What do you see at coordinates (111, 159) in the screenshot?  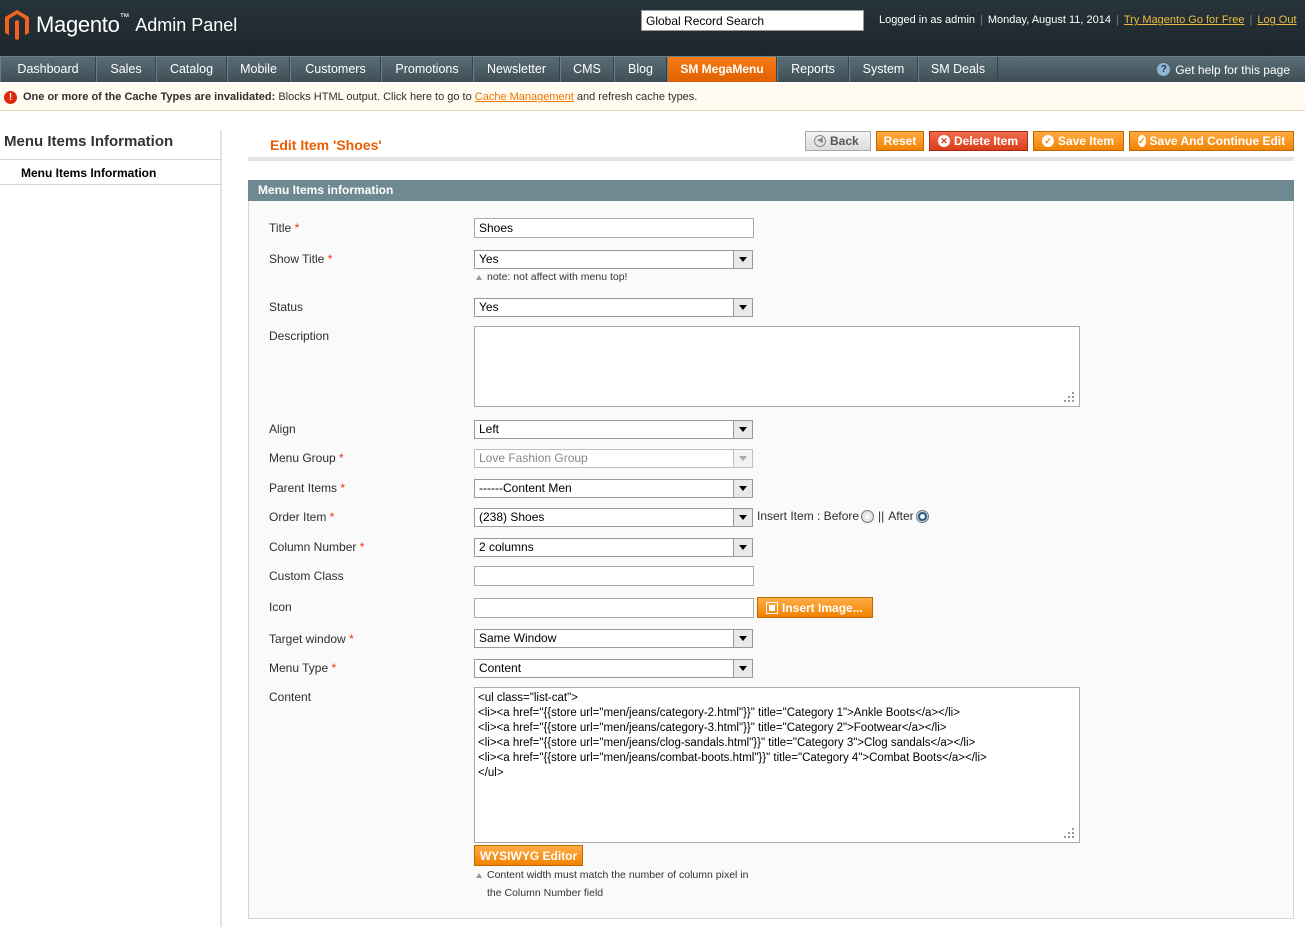 I see `sidebar-divider` at bounding box center [111, 159].